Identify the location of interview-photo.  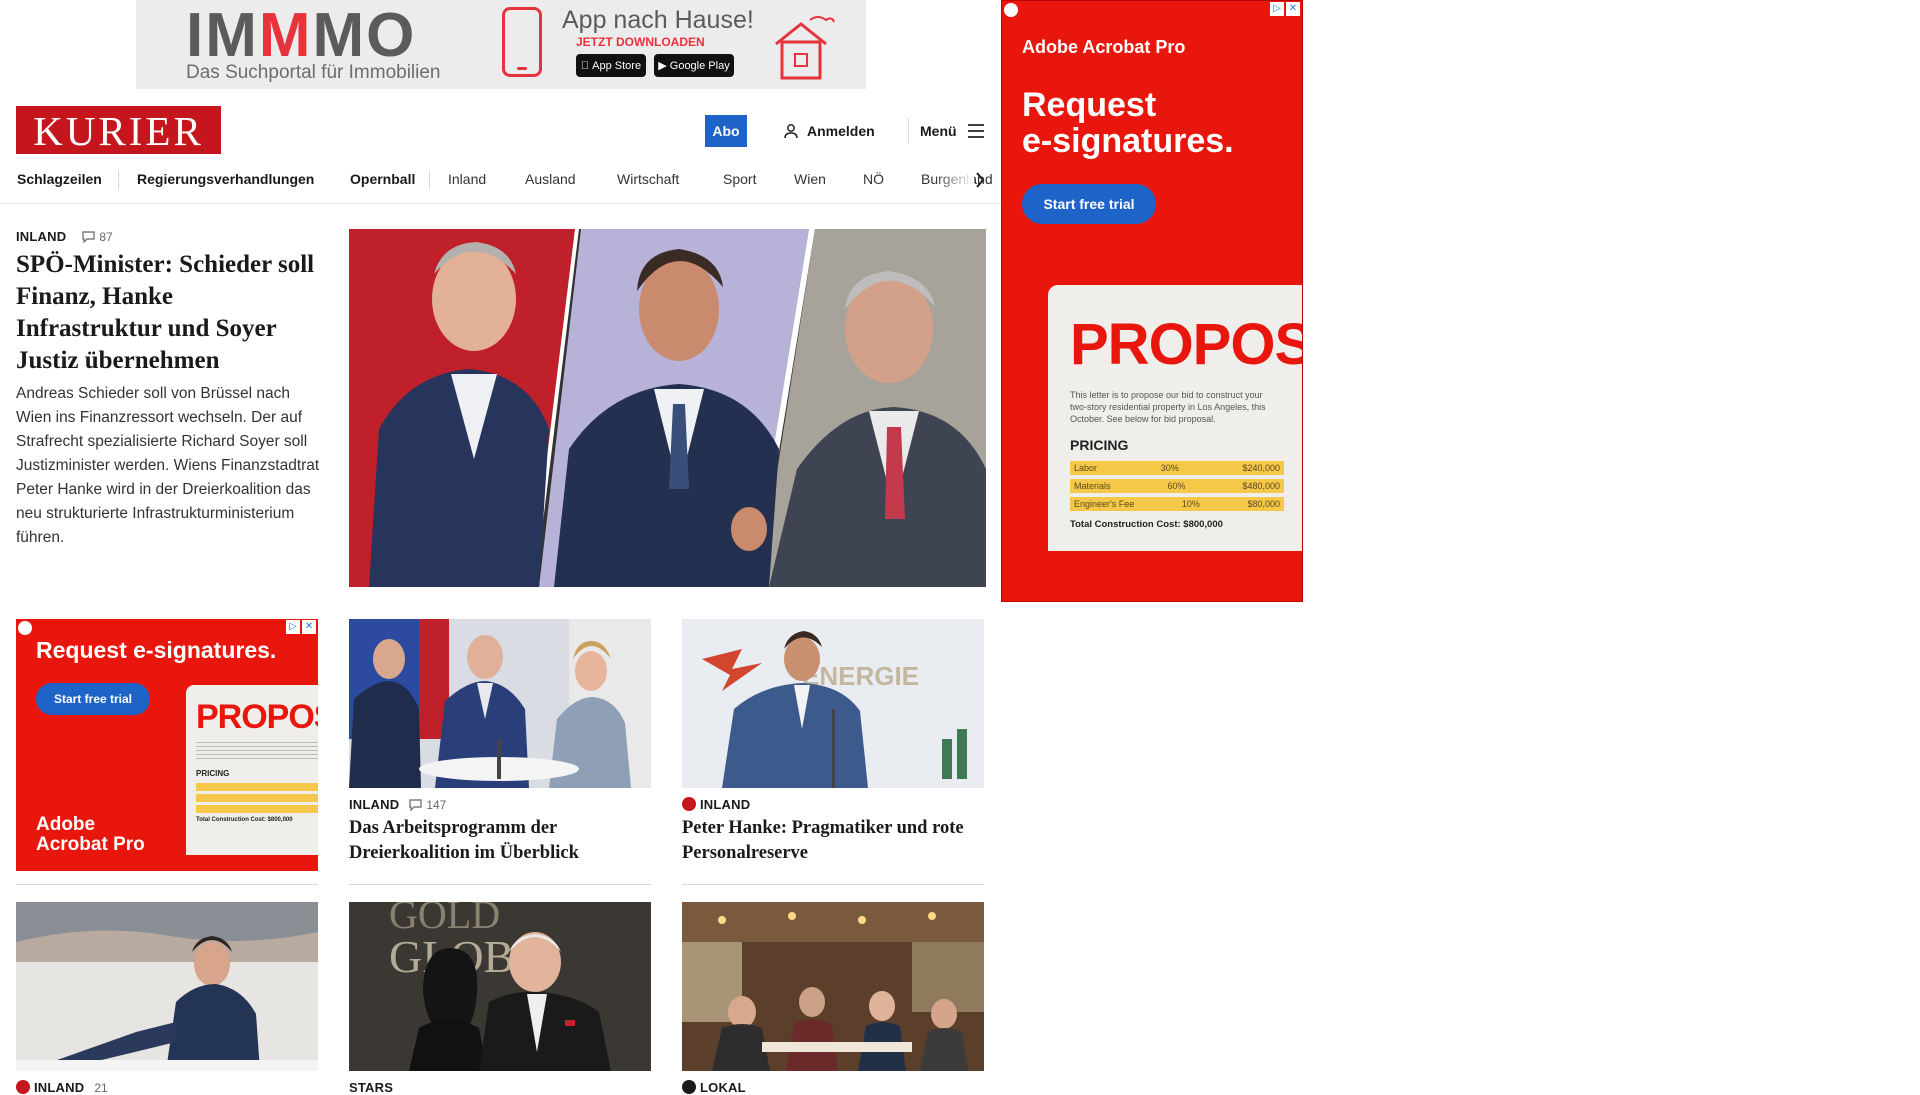
(167, 986).